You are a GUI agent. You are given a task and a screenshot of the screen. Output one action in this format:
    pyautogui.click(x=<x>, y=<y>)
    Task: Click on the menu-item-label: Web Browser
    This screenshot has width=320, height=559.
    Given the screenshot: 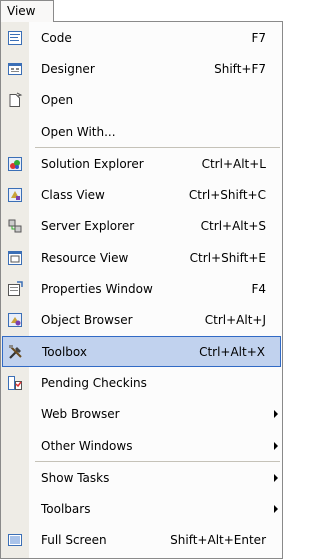 What is the action you would take?
    pyautogui.click(x=80, y=414)
    